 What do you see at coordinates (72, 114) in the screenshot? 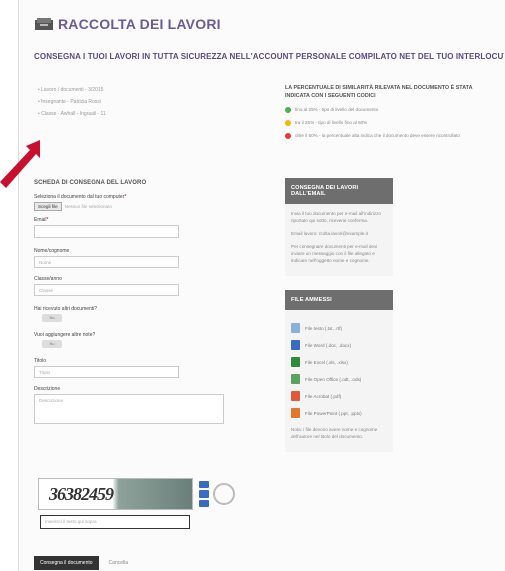
I see `meta-item: Classe - Awhall - Ingraali - 11` at bounding box center [72, 114].